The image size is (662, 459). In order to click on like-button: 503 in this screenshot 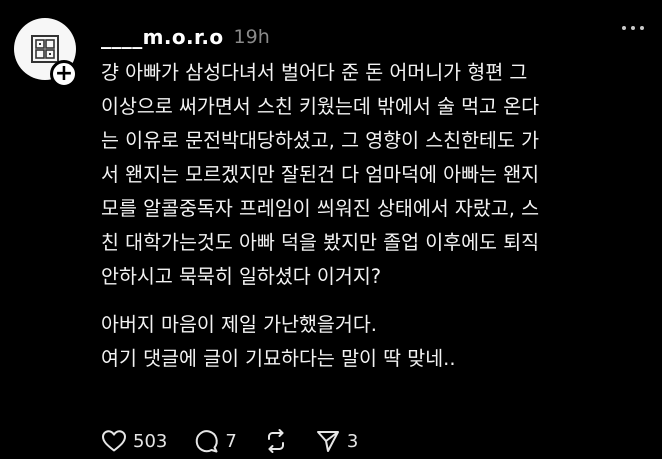, I will do `click(134, 441)`.